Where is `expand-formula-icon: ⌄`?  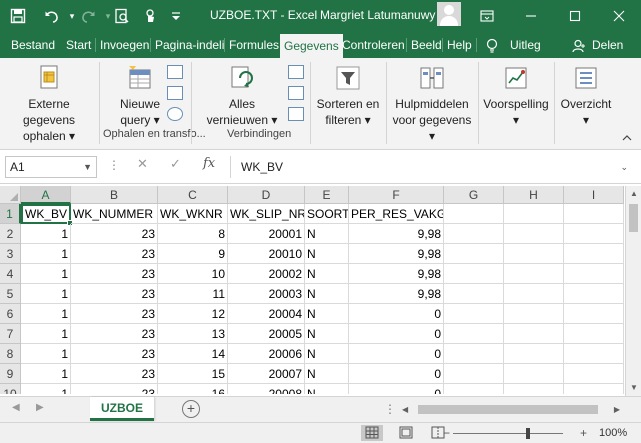
expand-formula-icon: ⌄ is located at coordinates (624, 167).